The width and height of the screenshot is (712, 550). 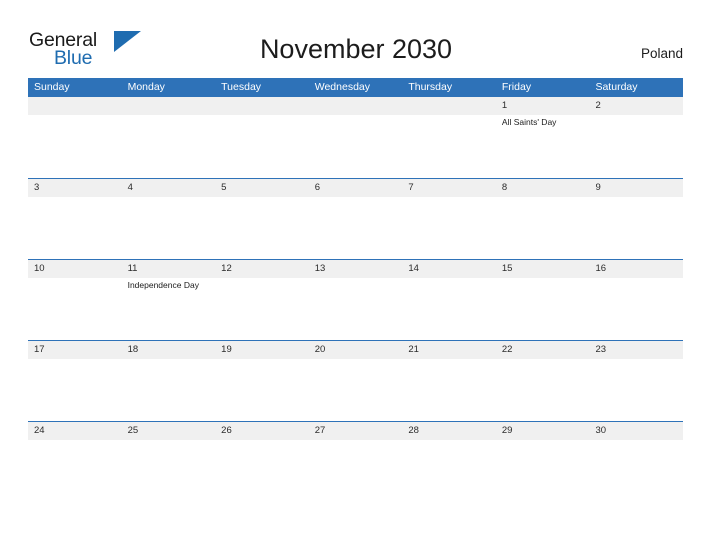 I want to click on day-header-sunday: Sunday, so click(x=52, y=87).